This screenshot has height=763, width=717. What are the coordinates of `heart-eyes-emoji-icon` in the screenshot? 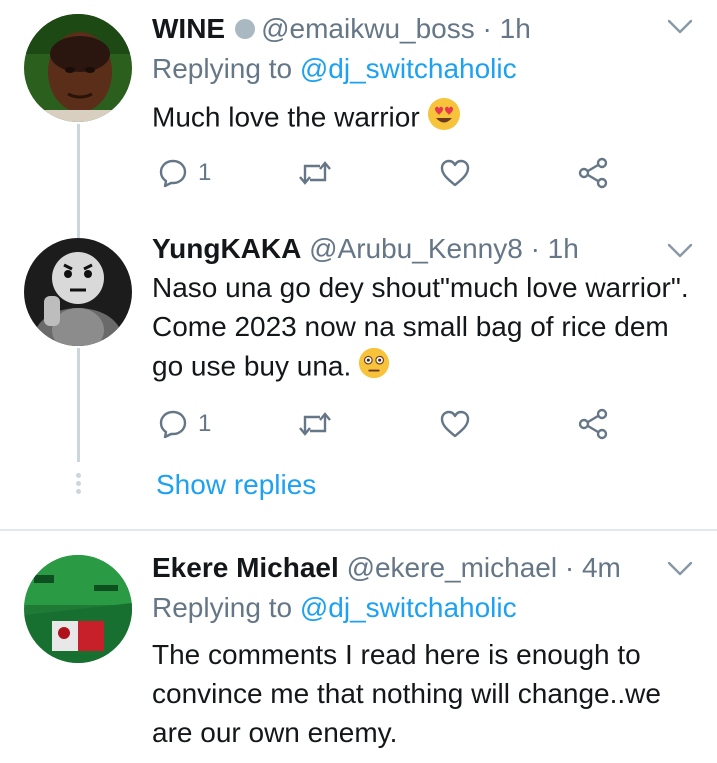 It's located at (444, 119).